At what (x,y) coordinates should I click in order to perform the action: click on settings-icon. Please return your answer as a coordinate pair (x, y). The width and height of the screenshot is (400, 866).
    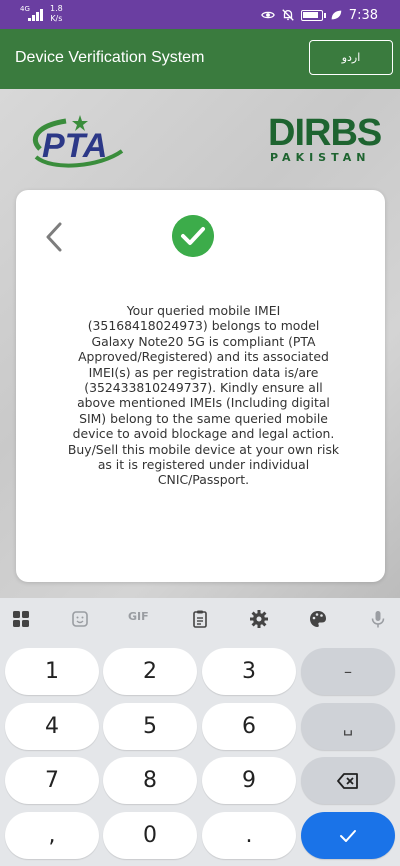
    Looking at the image, I should click on (259, 619).